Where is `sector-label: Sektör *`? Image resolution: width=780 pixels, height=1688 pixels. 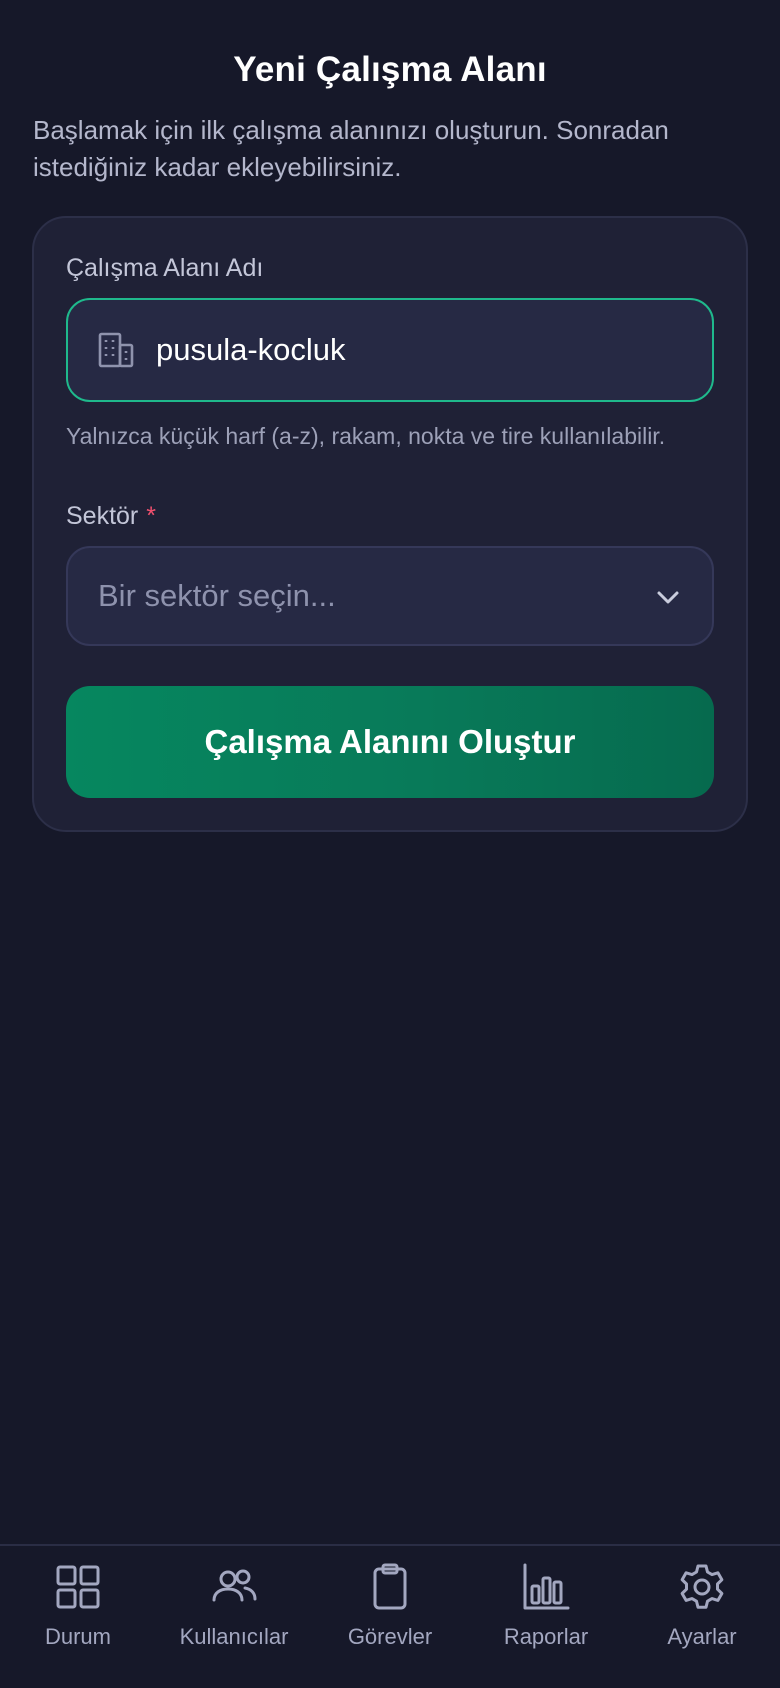 sector-label: Sektör * is located at coordinates (111, 516).